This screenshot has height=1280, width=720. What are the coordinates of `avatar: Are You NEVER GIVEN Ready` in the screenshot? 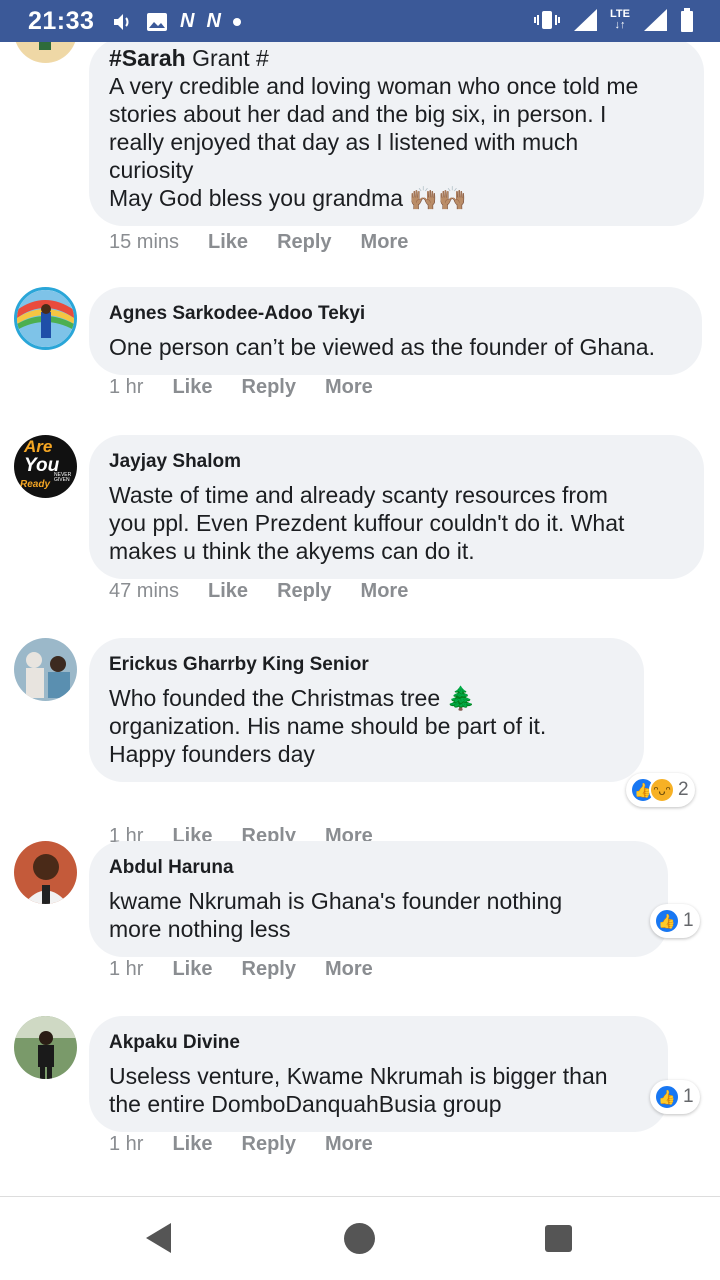 It's located at (45, 466).